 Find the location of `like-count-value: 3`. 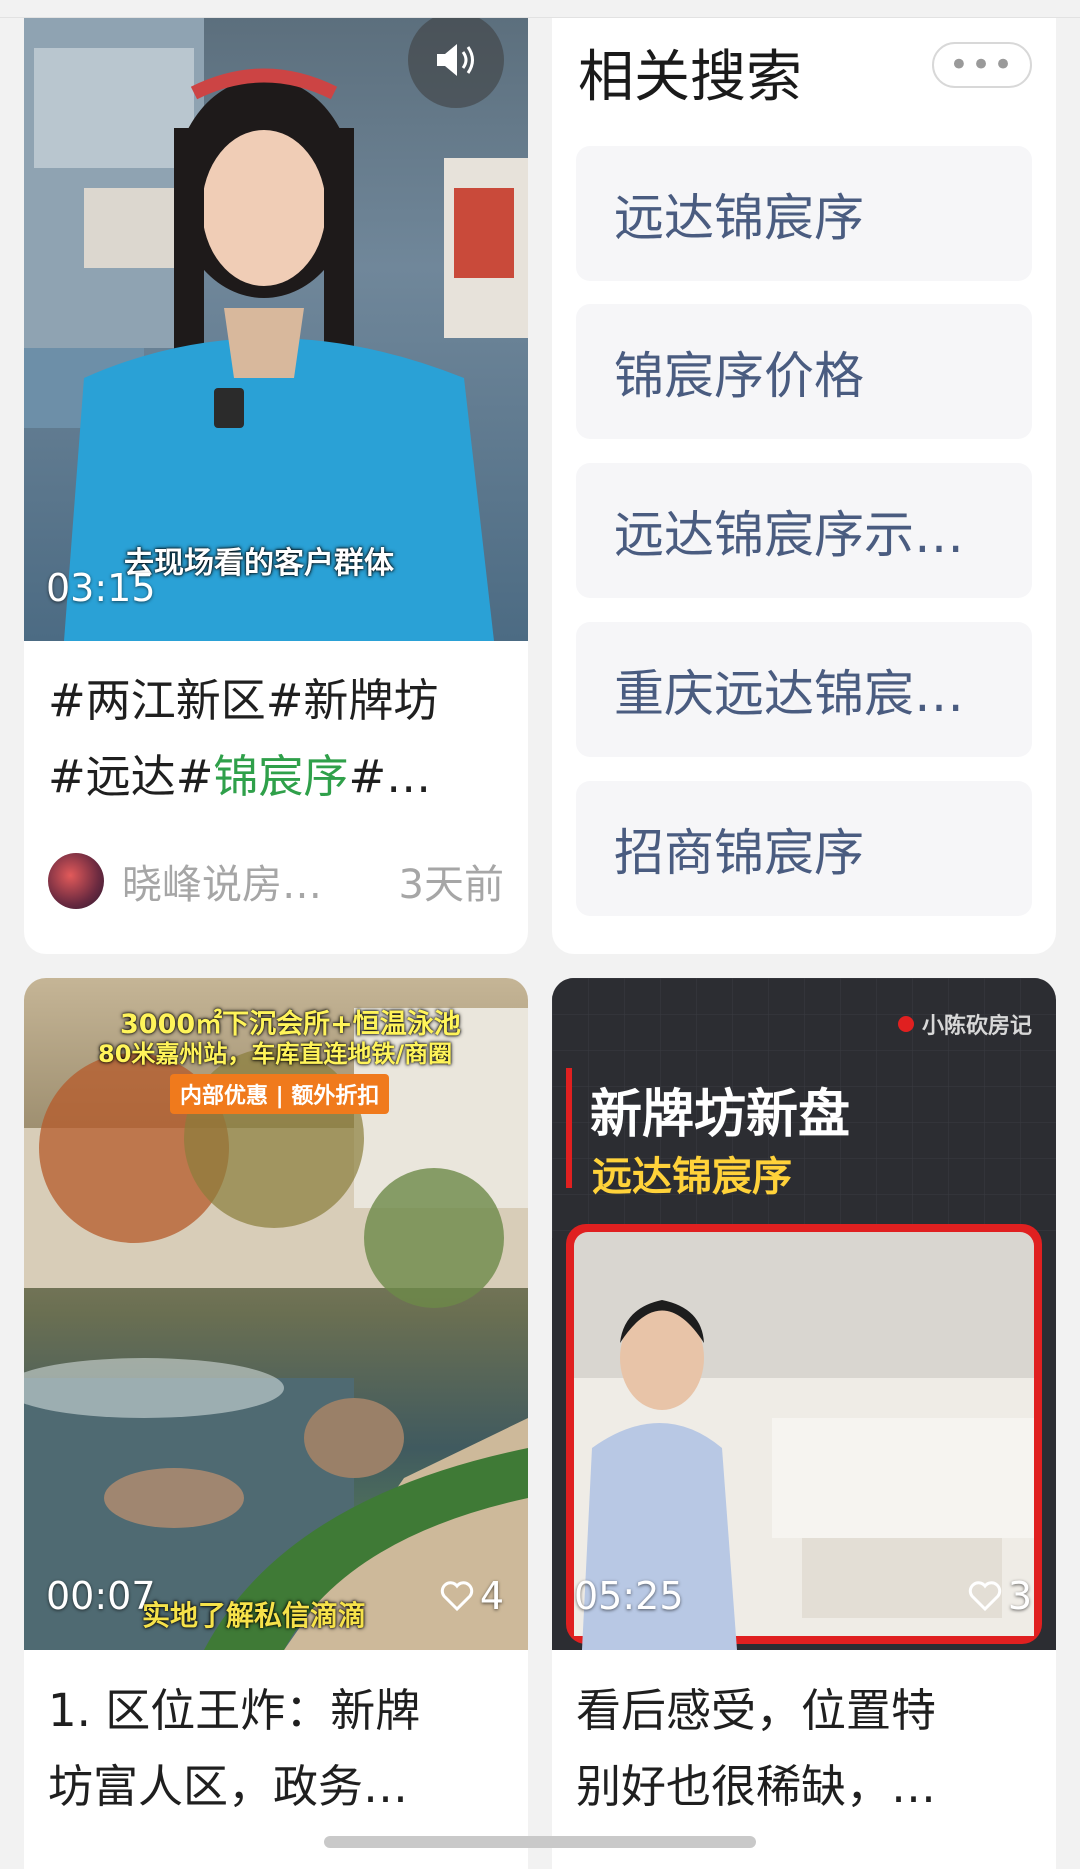

like-count-value: 3 is located at coordinates (1019, 1596).